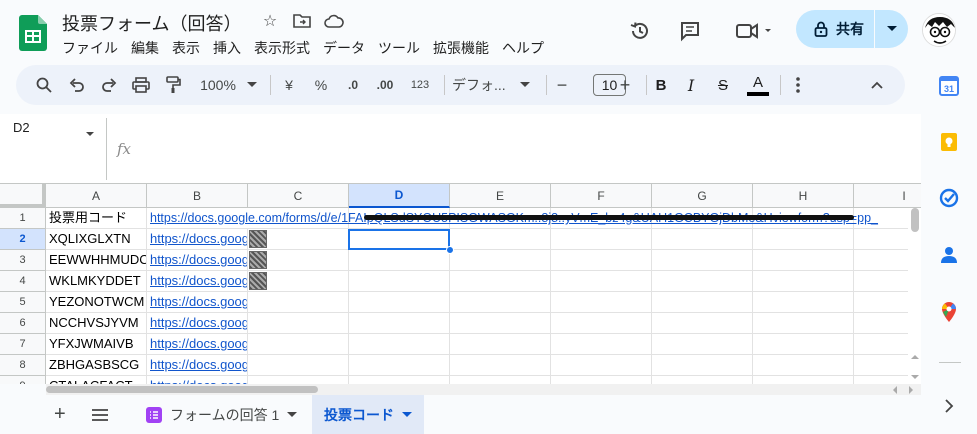 Image resolution: width=977 pixels, height=434 pixels. I want to click on zoom-select: 100%, so click(218, 85).